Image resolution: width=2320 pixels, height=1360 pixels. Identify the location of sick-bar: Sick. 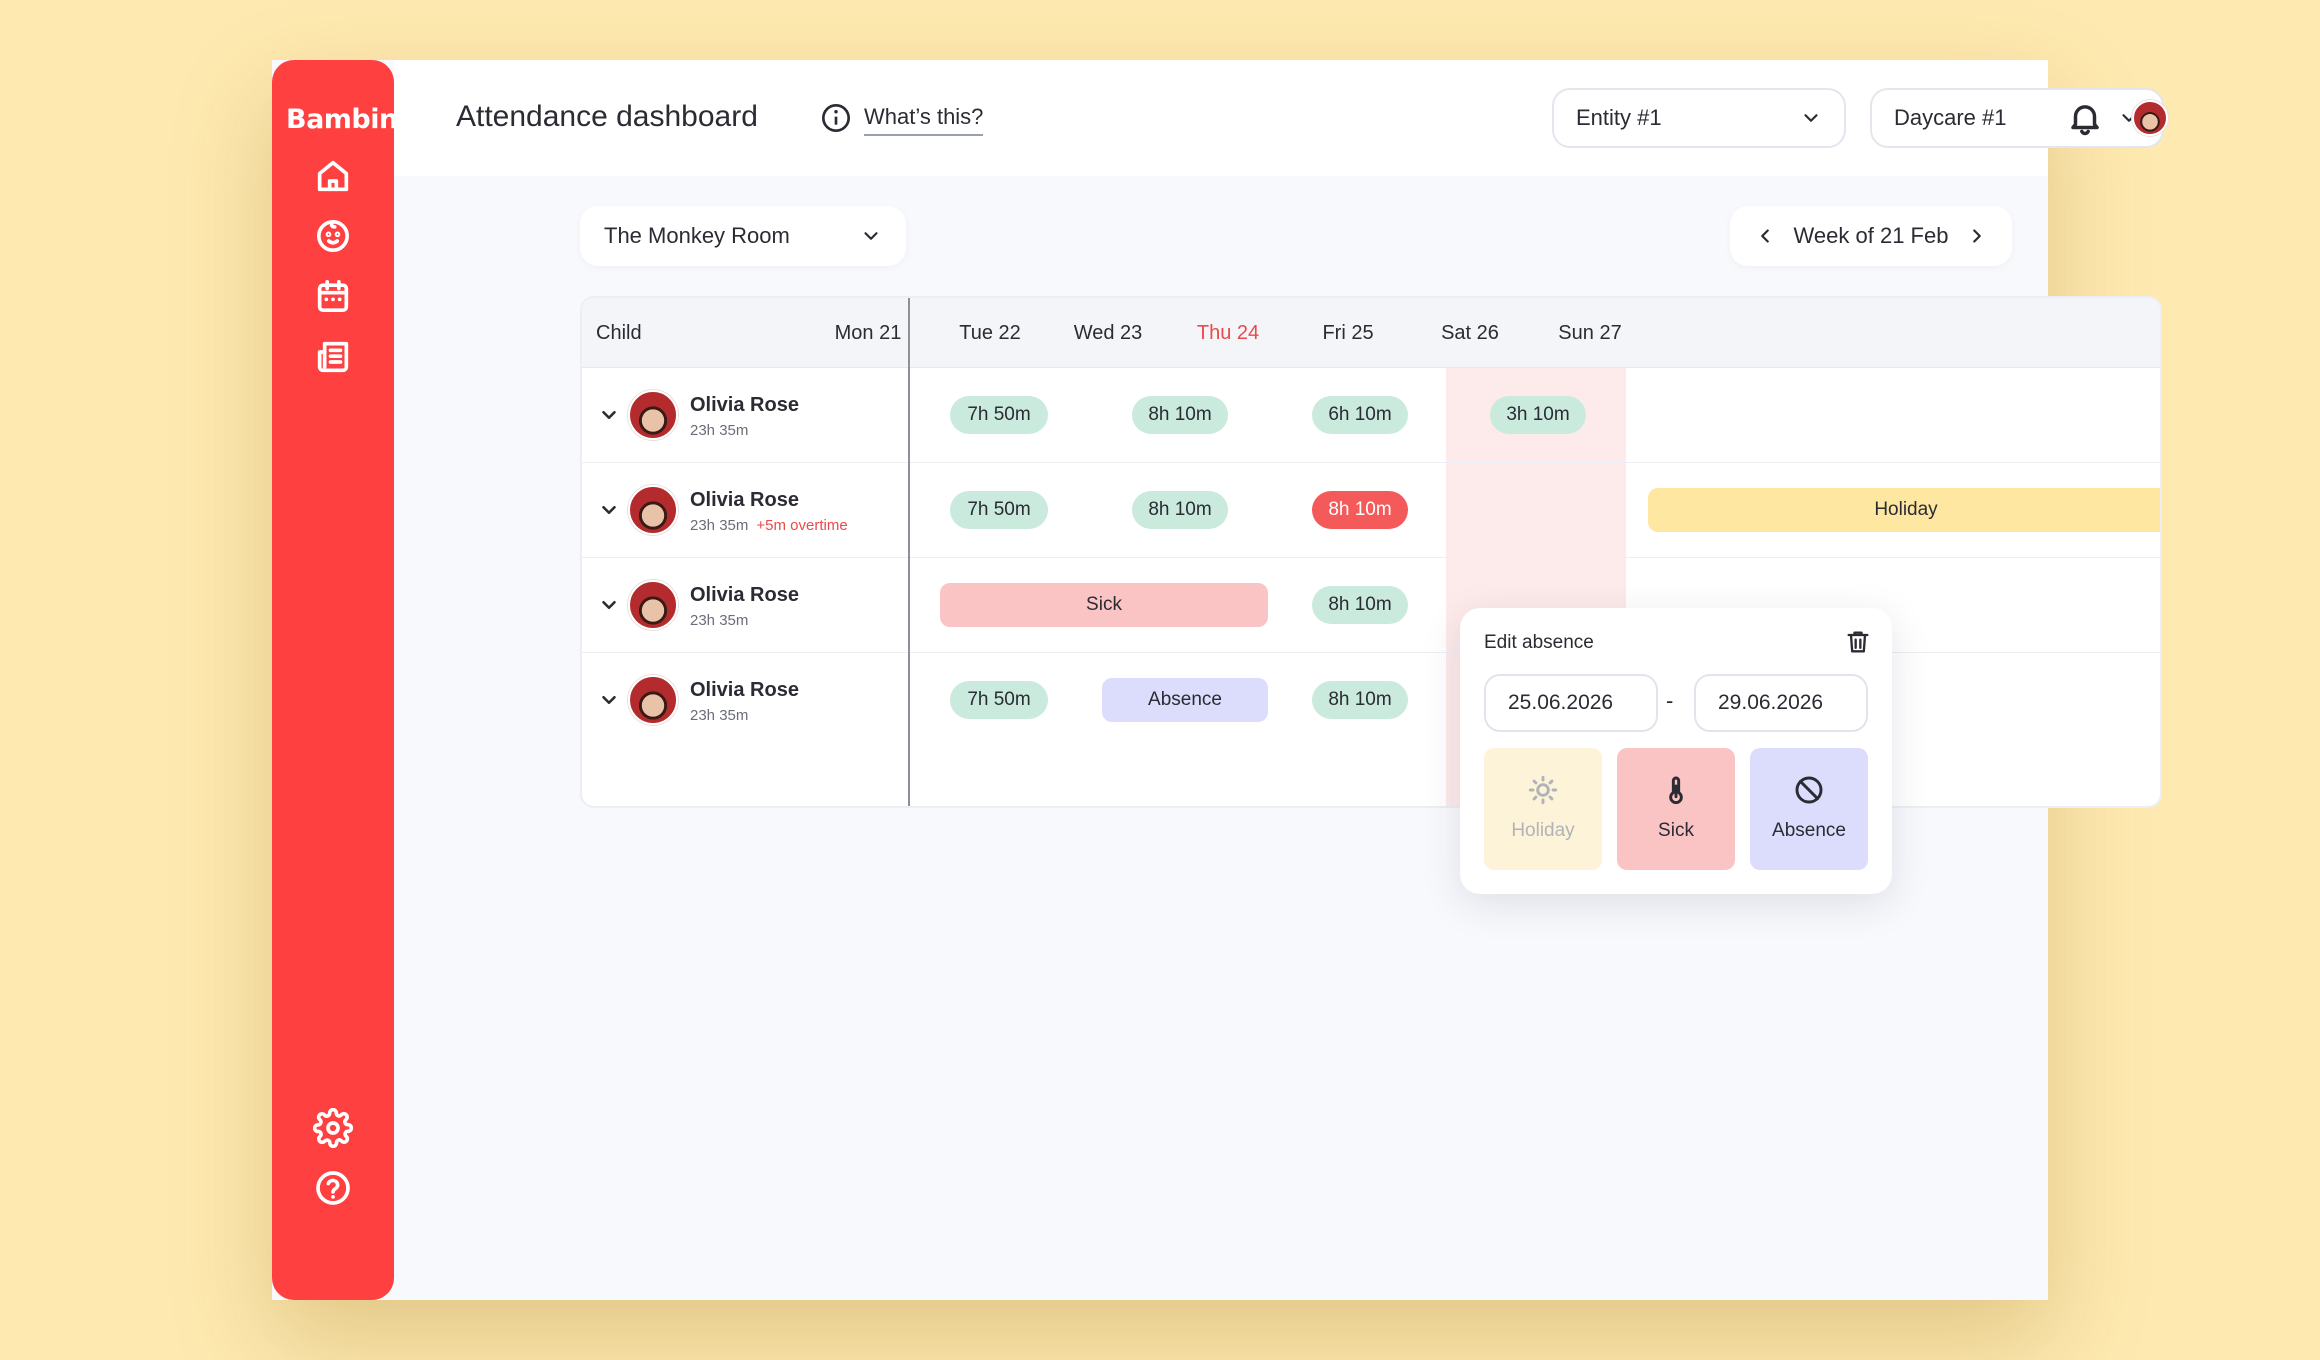
(1104, 605).